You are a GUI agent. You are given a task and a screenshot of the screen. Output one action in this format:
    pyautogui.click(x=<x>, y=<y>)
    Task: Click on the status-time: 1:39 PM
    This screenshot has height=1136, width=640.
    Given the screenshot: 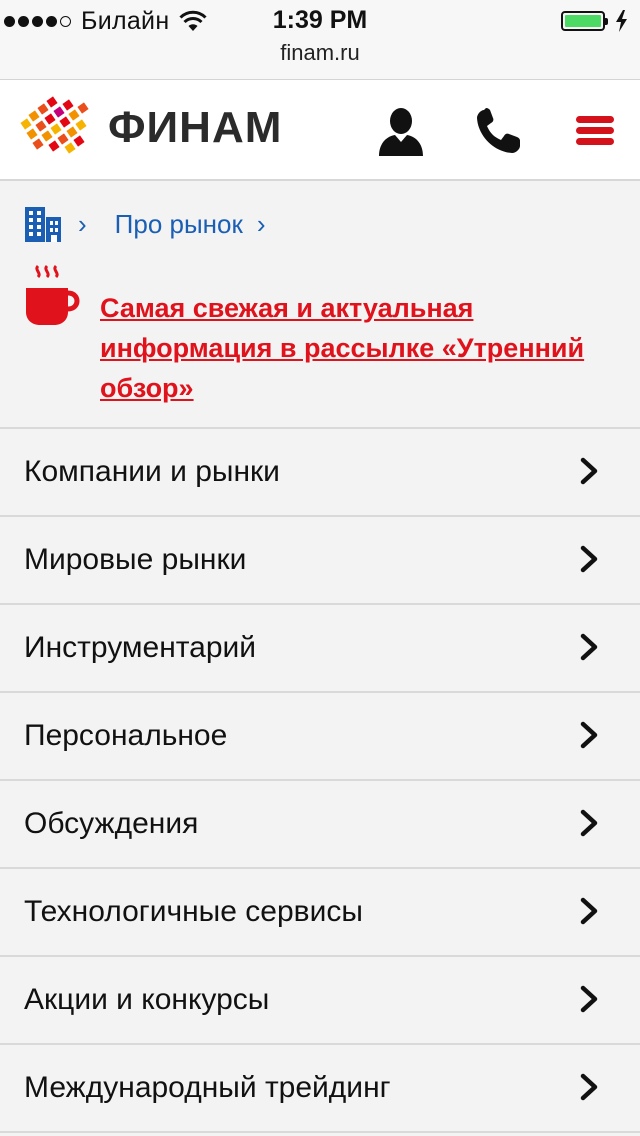 What is the action you would take?
    pyautogui.click(x=320, y=20)
    